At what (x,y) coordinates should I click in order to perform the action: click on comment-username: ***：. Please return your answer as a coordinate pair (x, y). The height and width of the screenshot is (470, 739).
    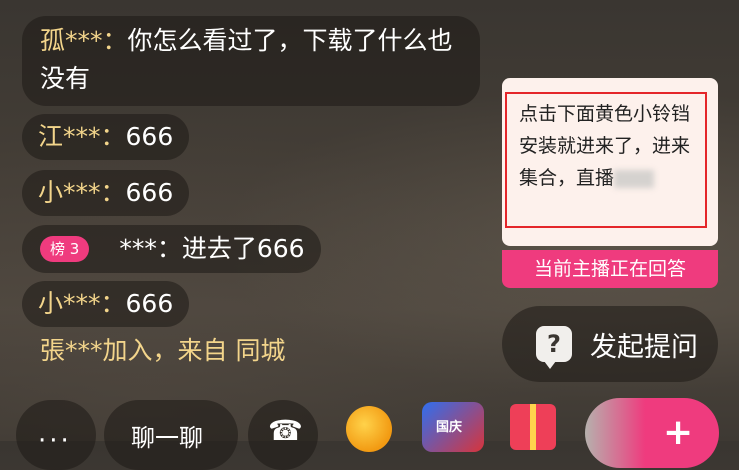
    Looking at the image, I should click on (150, 248).